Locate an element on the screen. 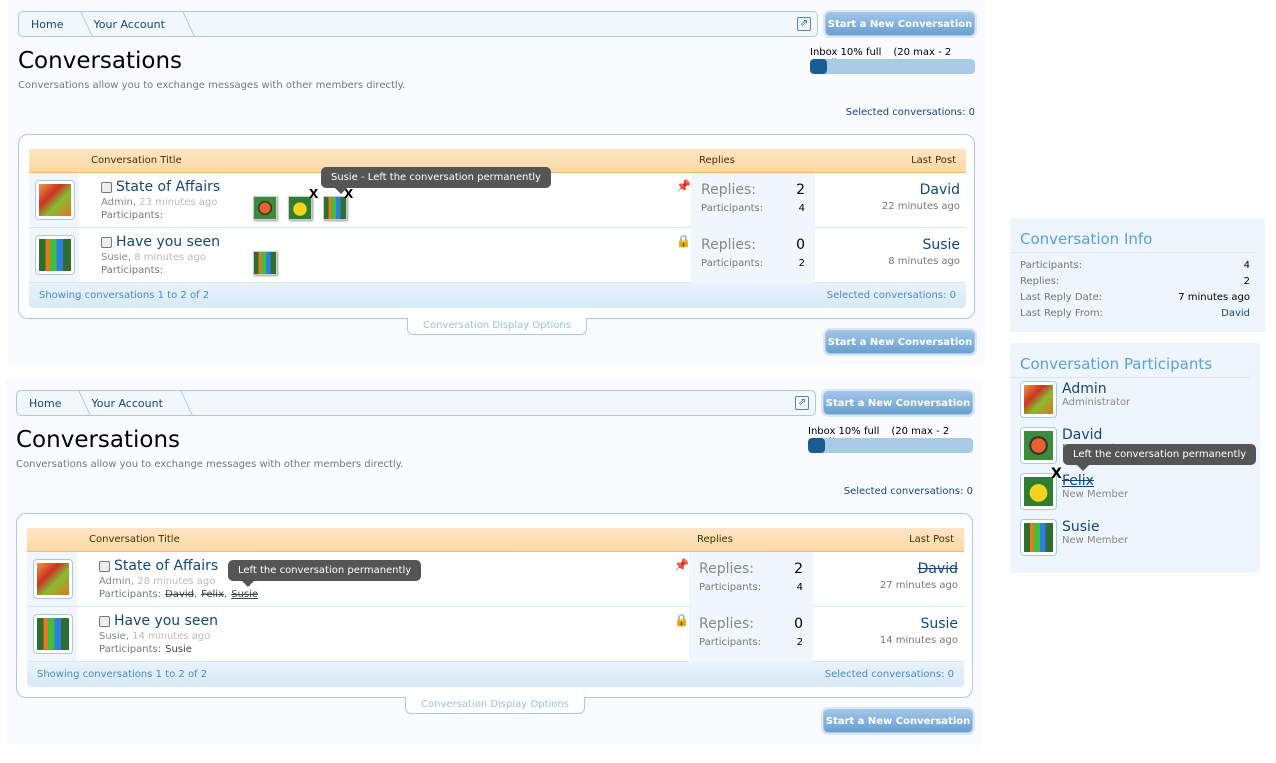 This screenshot has height=763, width=1276. info-value: David is located at coordinates (1235, 314).